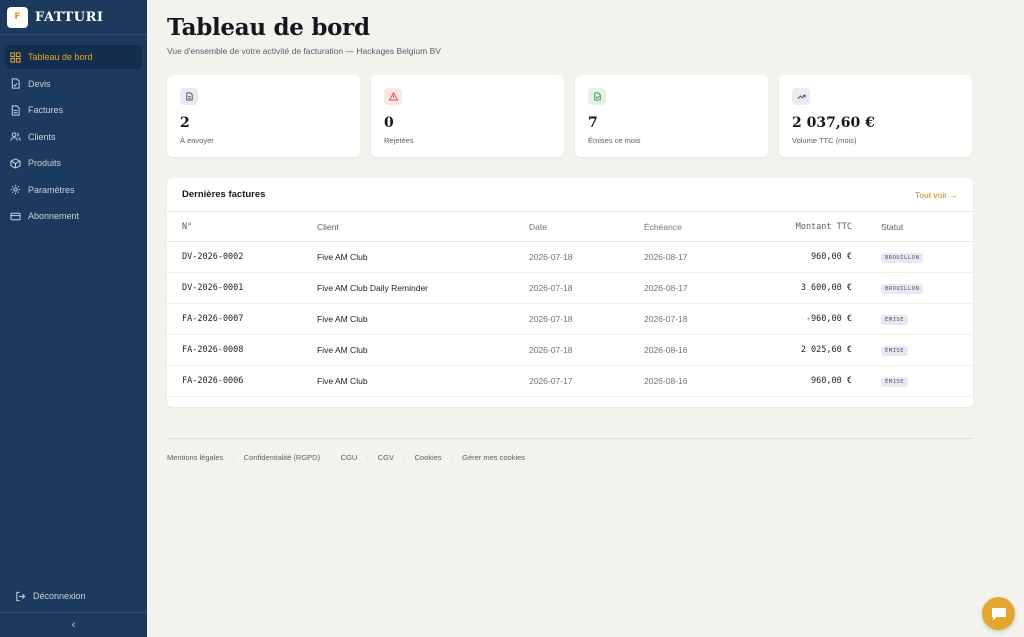 The height and width of the screenshot is (637, 1024). What do you see at coordinates (15, 57) in the screenshot?
I see `dashboard-icon` at bounding box center [15, 57].